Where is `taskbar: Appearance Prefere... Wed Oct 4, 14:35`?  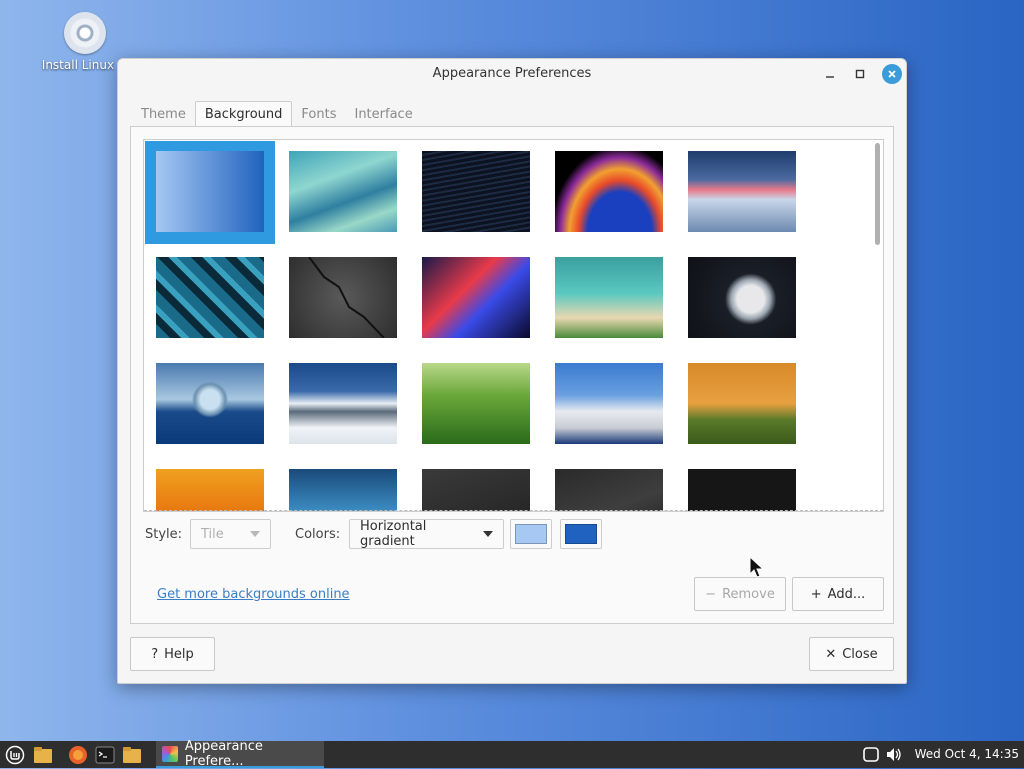 taskbar: Appearance Prefere... Wed Oct 4, 14:35 is located at coordinates (512, 753).